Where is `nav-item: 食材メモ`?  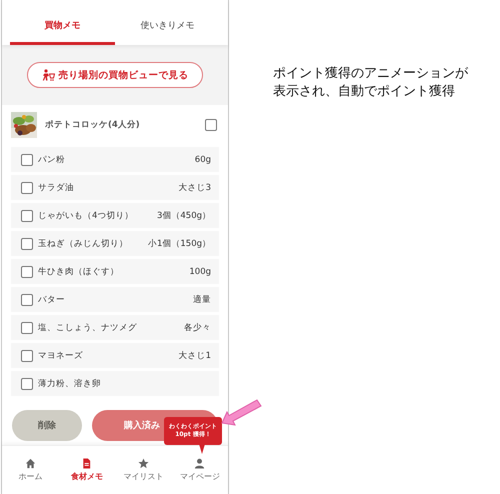
nav-item: 食材メモ is located at coordinates (86, 470).